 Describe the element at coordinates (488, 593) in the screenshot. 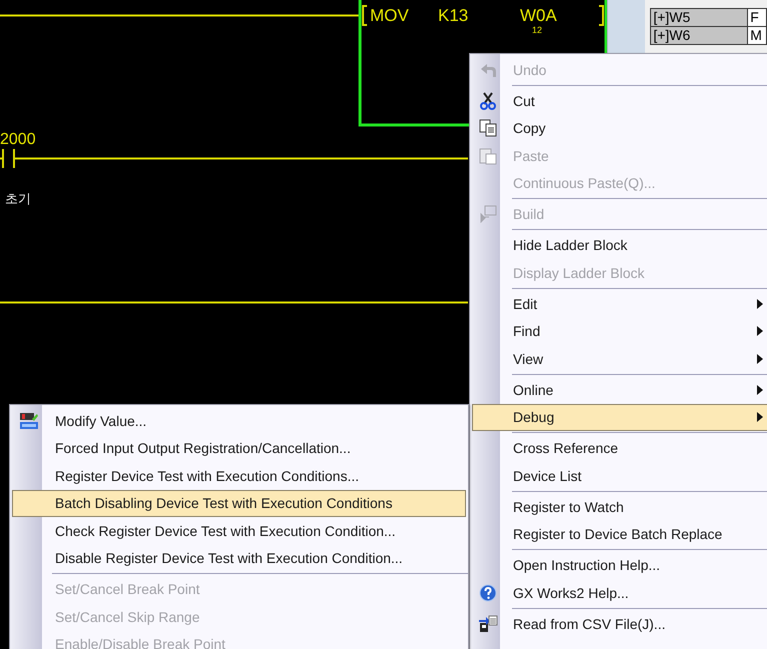

I see `help-icon` at that location.